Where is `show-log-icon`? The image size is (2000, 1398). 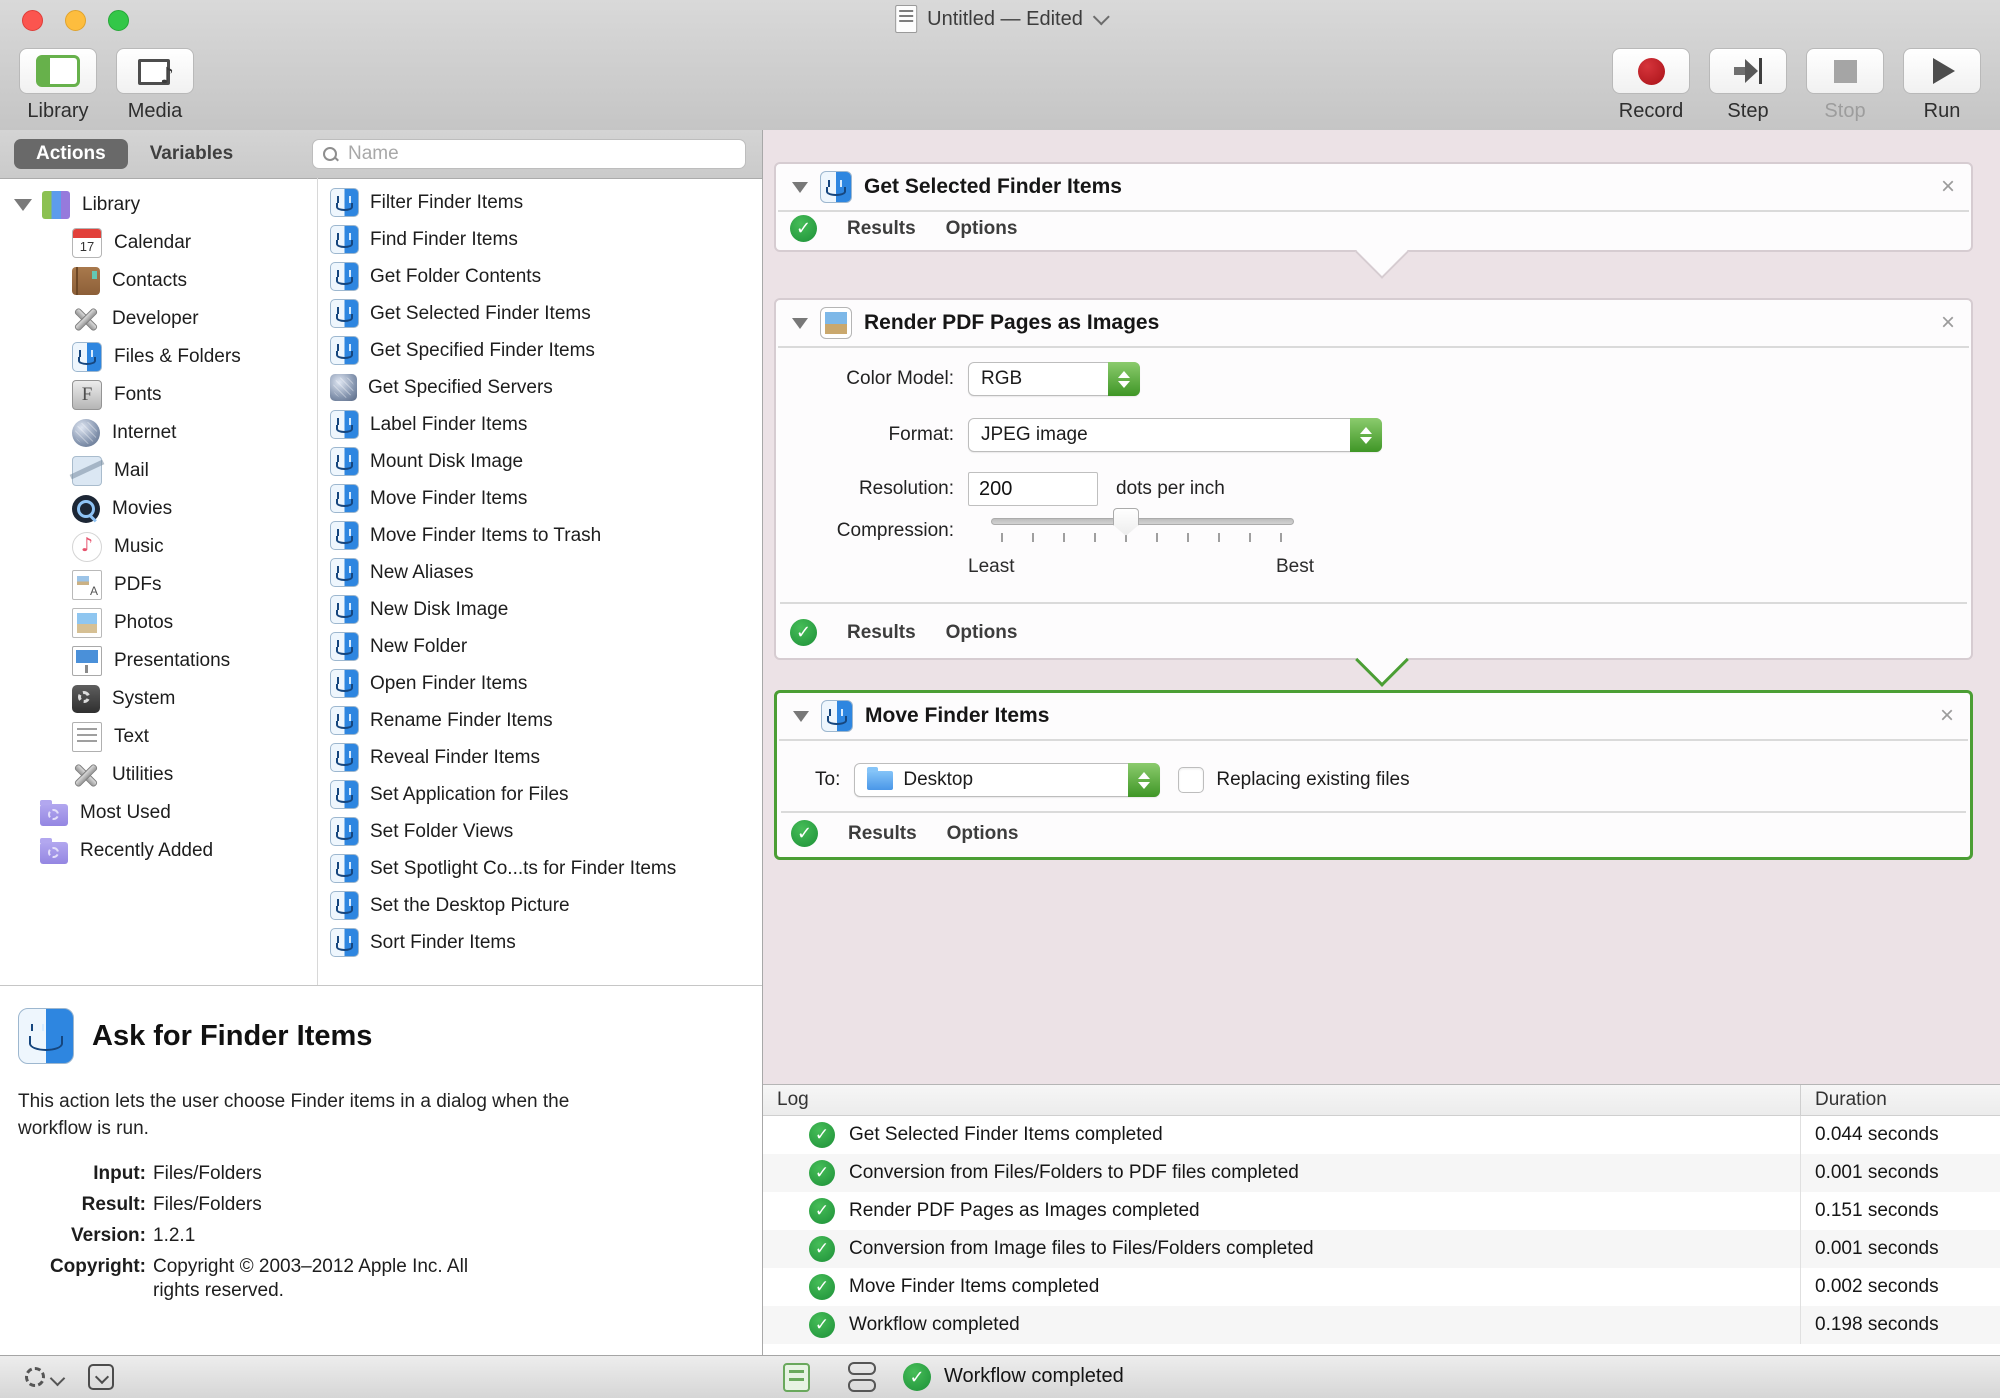 show-log-icon is located at coordinates (796, 1377).